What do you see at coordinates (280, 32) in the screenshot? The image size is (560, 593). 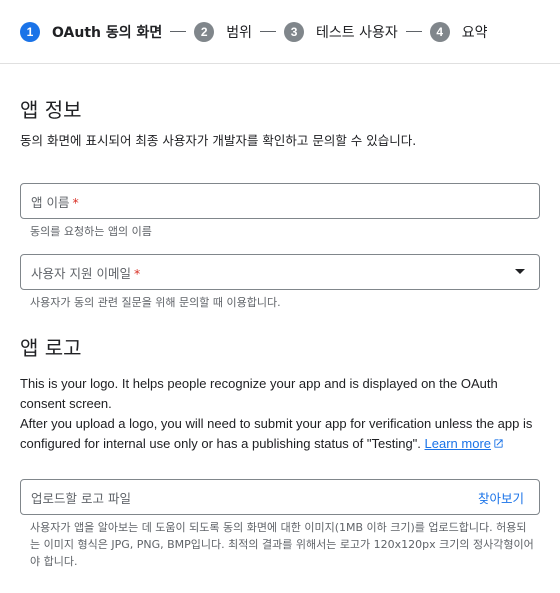 I see `stepper: 1 OAuth 동의 화면 2 범위 3 테스트 사용자 4 요약` at bounding box center [280, 32].